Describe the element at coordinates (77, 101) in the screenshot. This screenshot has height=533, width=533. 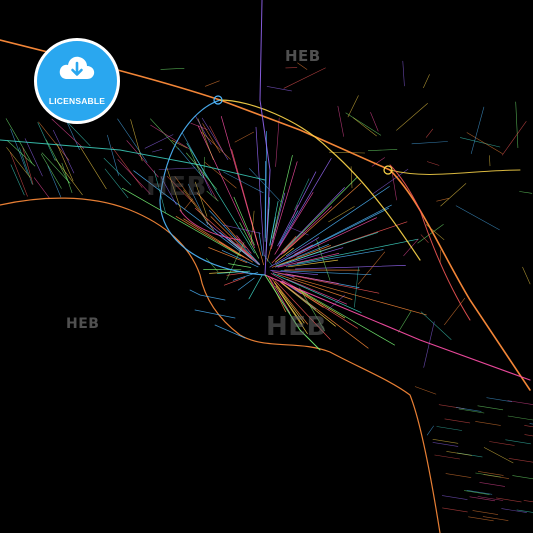
I see `badge-label: LICENSABLE` at that location.